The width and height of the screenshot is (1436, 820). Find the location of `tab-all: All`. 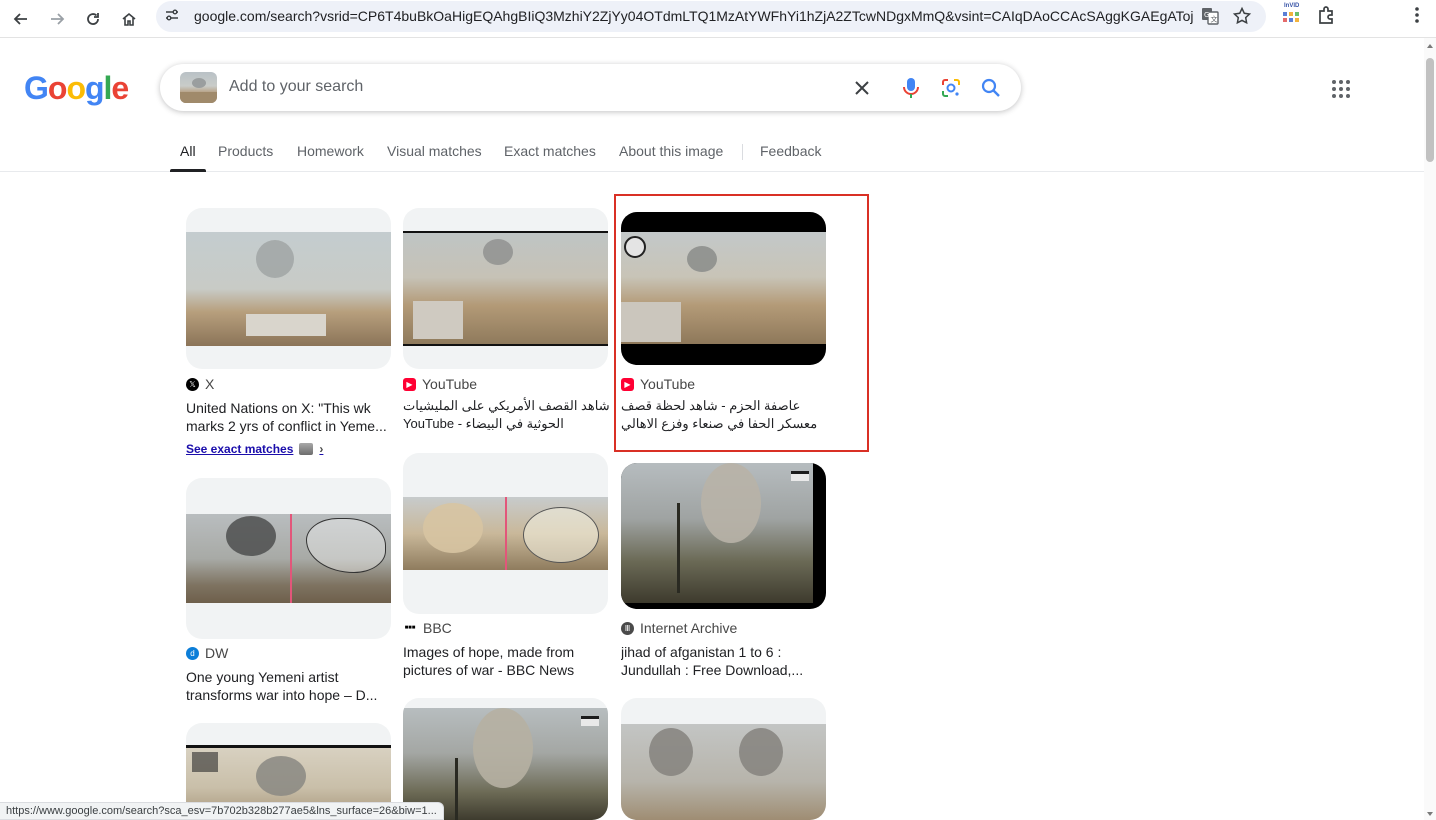

tab-all: All is located at coordinates (188, 151).